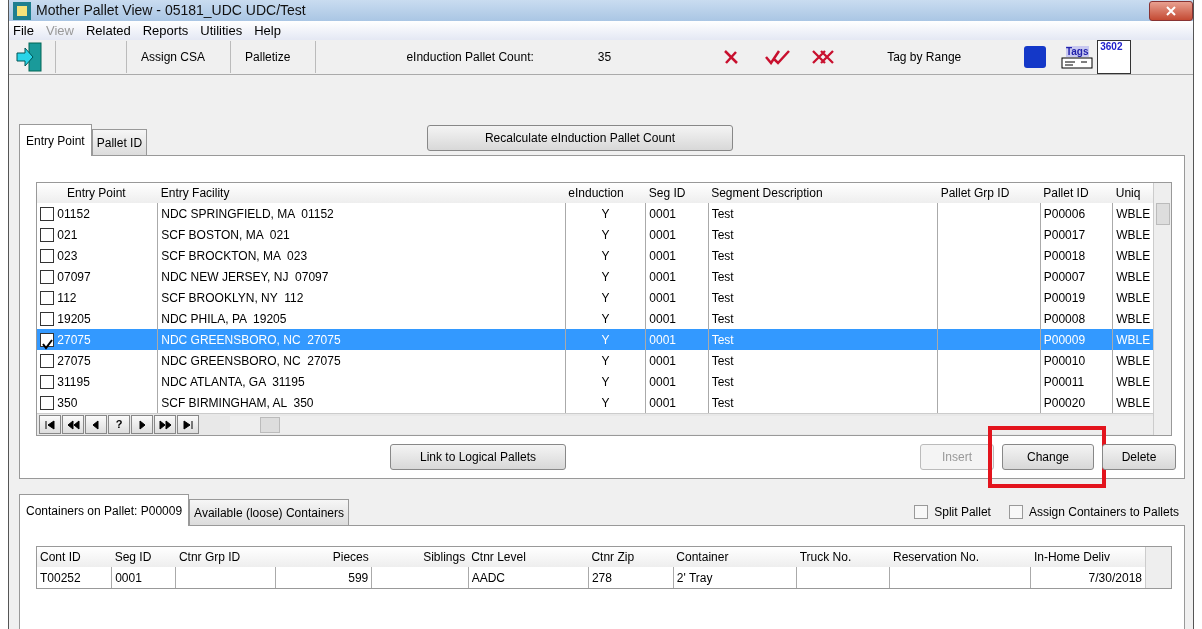 This screenshot has height=629, width=1202. What do you see at coordinates (924, 57) in the screenshot?
I see `tag-by-range-button: Tag by Range` at bounding box center [924, 57].